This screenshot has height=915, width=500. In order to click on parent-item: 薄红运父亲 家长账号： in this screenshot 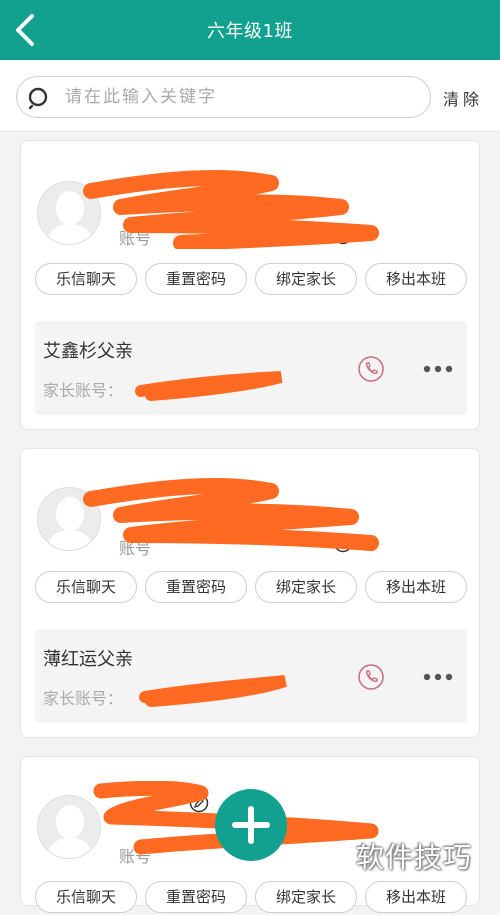, I will do `click(251, 676)`.